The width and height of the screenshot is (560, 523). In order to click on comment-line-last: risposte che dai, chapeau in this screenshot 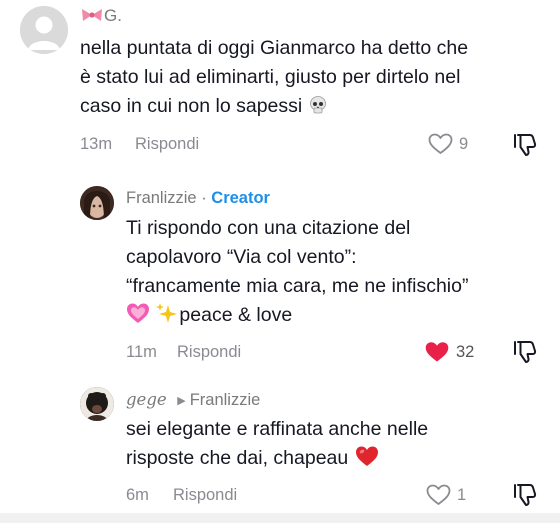, I will do `click(277, 458)`.